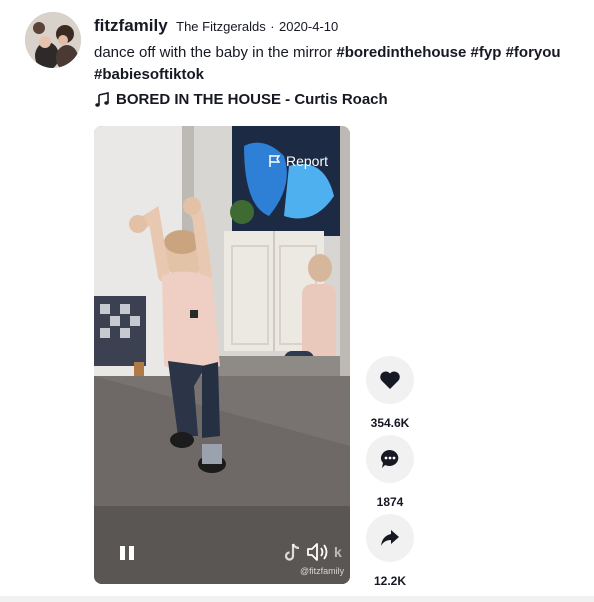  I want to click on bottom-divider, so click(297, 599).